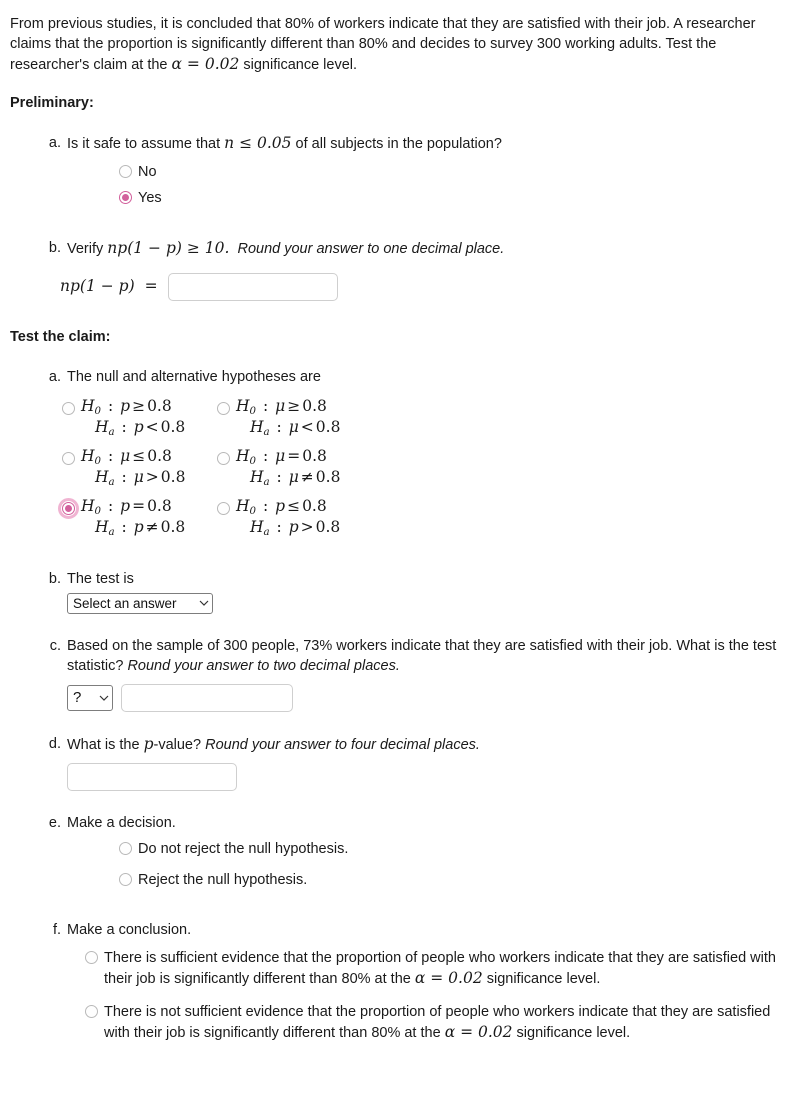 The width and height of the screenshot is (800, 1116). What do you see at coordinates (288, 527) in the screenshot?
I see `alt-hypothesis-line: Ha : p >0.8` at bounding box center [288, 527].